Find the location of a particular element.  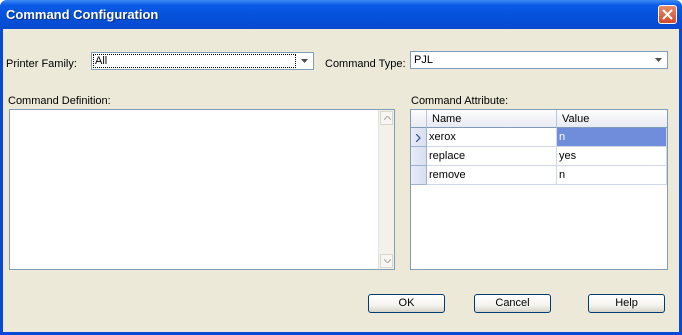

attribute-name-cell: replace is located at coordinates (492, 156).